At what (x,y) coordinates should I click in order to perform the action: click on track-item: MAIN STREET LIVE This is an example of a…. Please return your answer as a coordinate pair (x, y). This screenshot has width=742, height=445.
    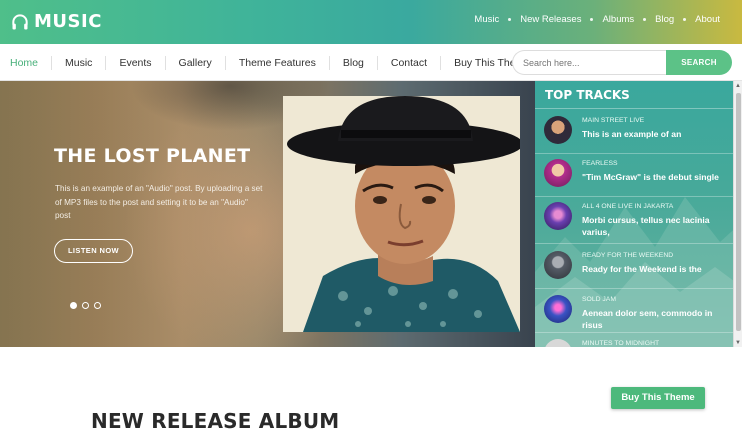
    Looking at the image, I should click on (634, 131).